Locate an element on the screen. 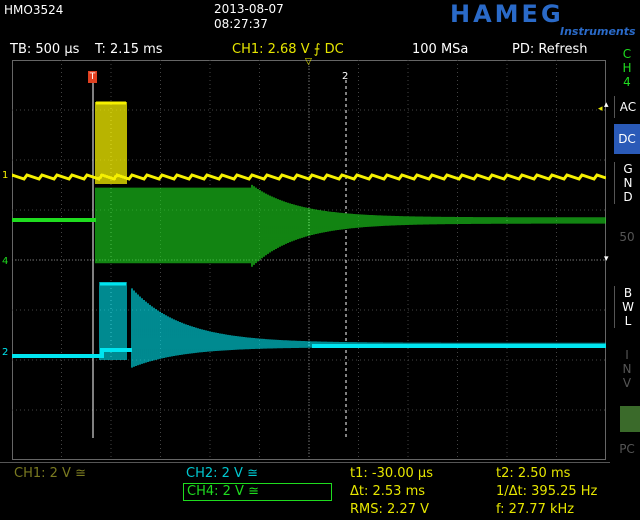 The image size is (640, 520). ch1-marker: 1 is located at coordinates (5, 175).